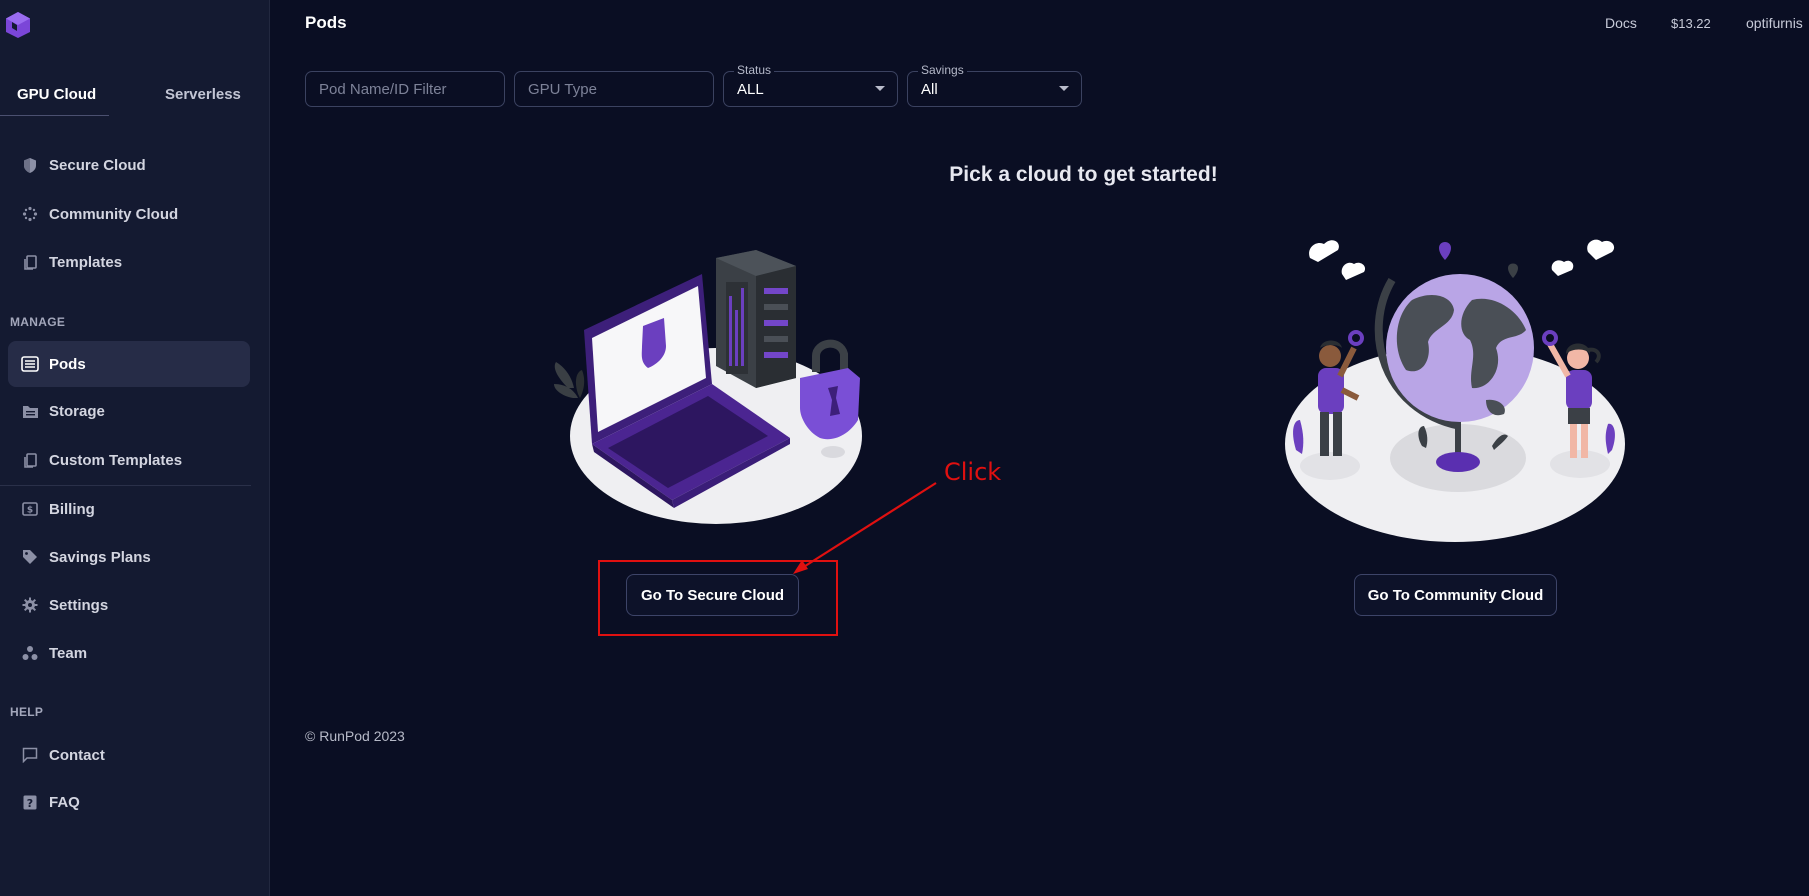 This screenshot has height=896, width=1809. I want to click on tab-serverless: Serverless, so click(203, 94).